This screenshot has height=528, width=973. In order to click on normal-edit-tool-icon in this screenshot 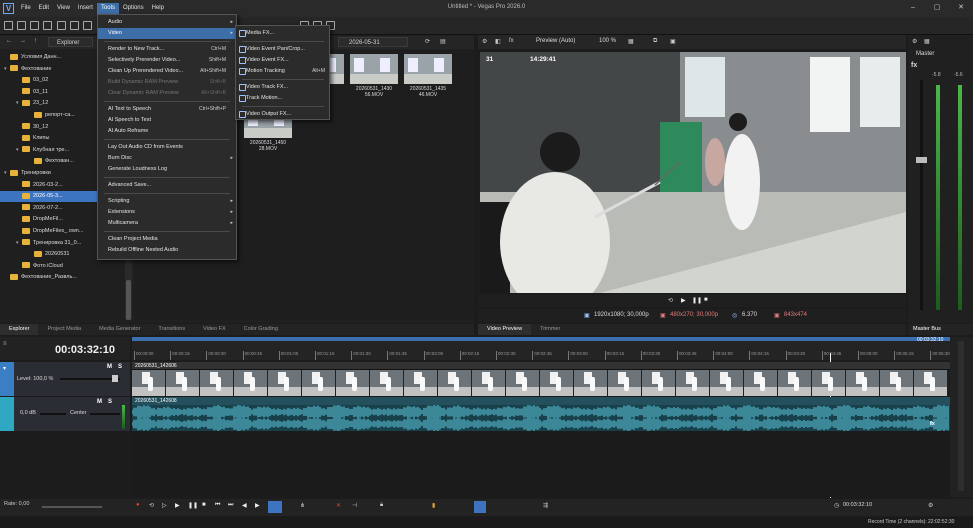, I will do `click(275, 507)`.